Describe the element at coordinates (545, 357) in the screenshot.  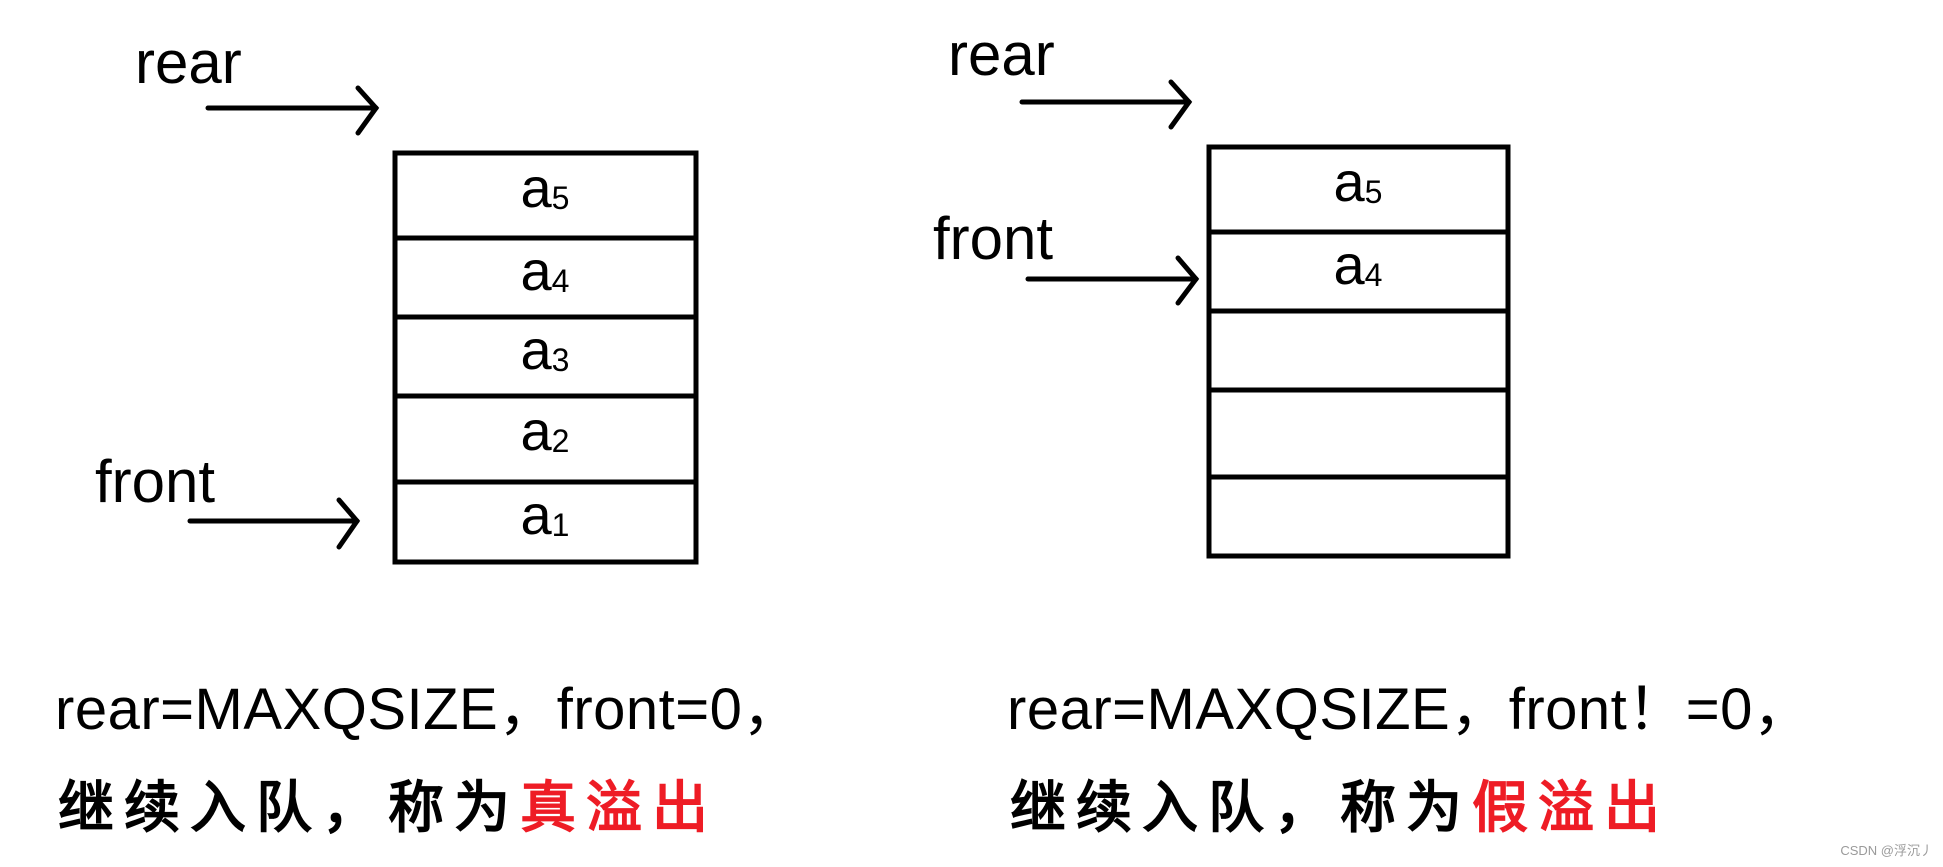
I see `queue-box: a5 a4 a3 a2 a1` at that location.